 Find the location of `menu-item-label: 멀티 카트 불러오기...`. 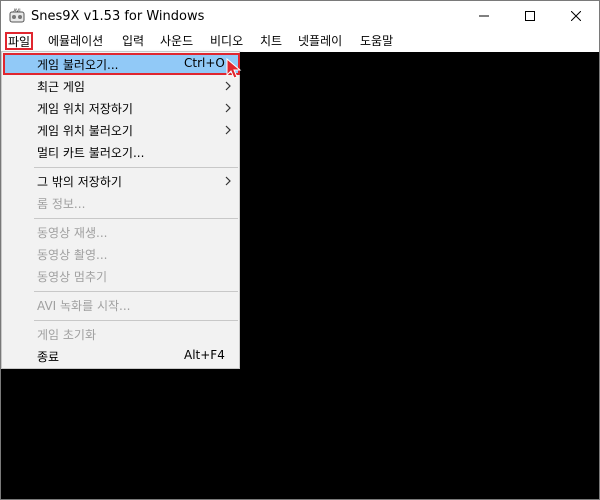

menu-item-label: 멀티 카트 불러오기... is located at coordinates (91, 153).